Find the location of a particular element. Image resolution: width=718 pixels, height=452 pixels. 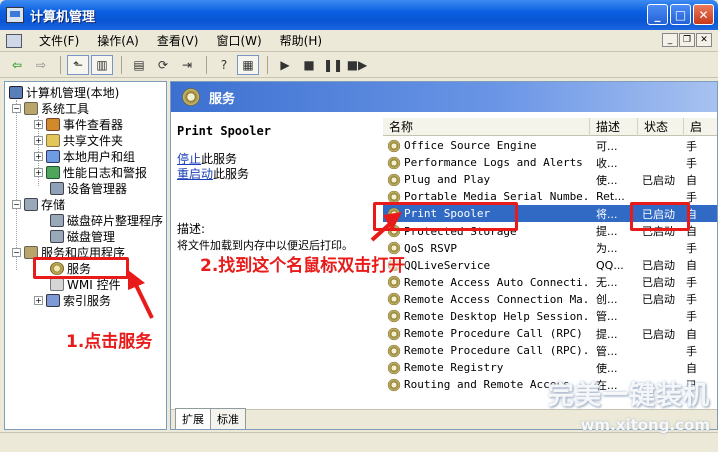

step2-annotation: 2.找到这个名鼠标双击打开 is located at coordinates (303, 266).